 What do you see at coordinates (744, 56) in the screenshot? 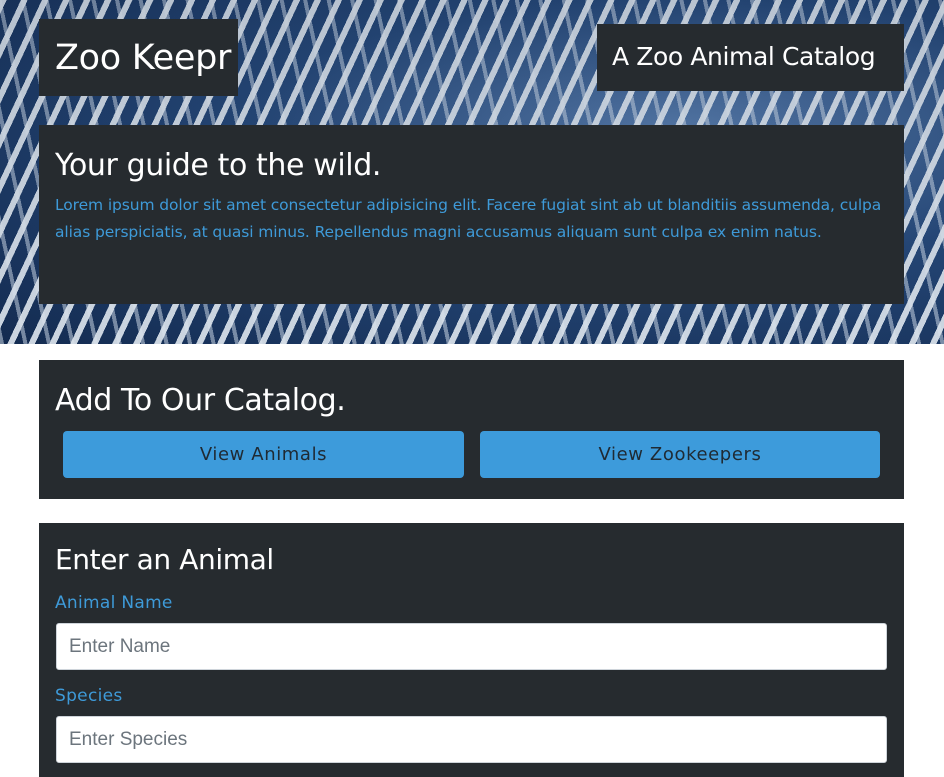
I see `site-tagline: A Zoo Animal Catalog` at bounding box center [744, 56].